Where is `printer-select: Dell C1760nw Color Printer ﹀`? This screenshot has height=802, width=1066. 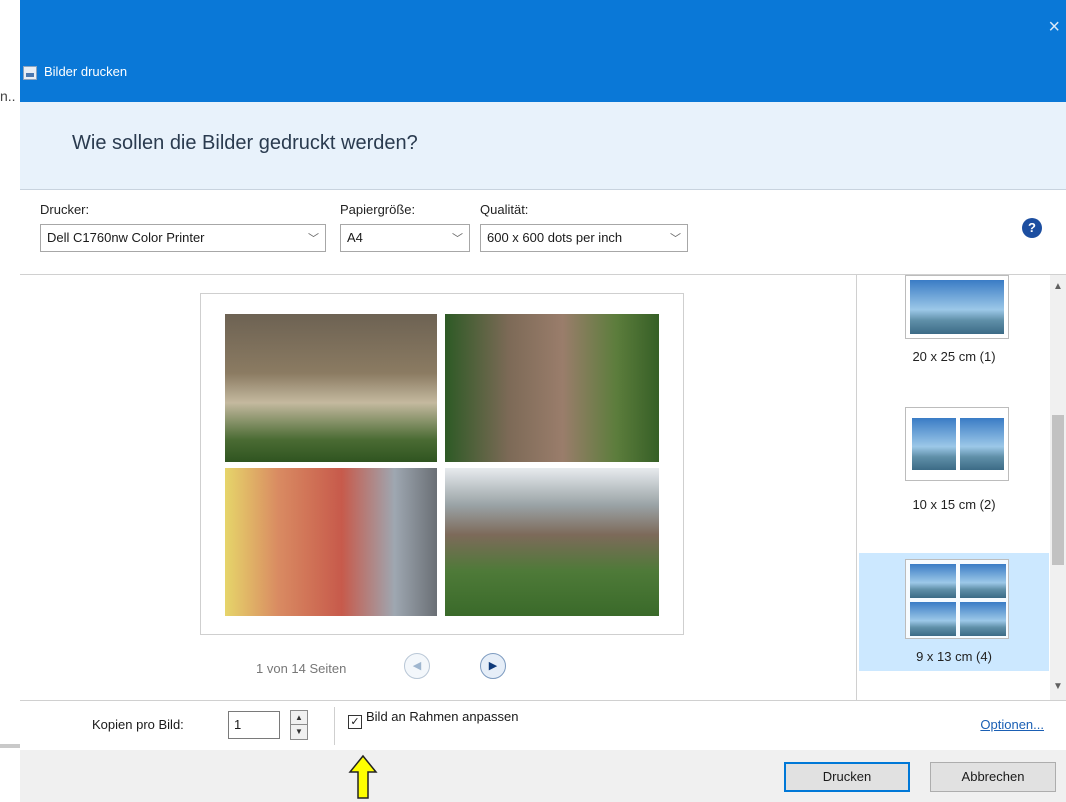
printer-select: Dell C1760nw Color Printer ﹀ is located at coordinates (183, 238).